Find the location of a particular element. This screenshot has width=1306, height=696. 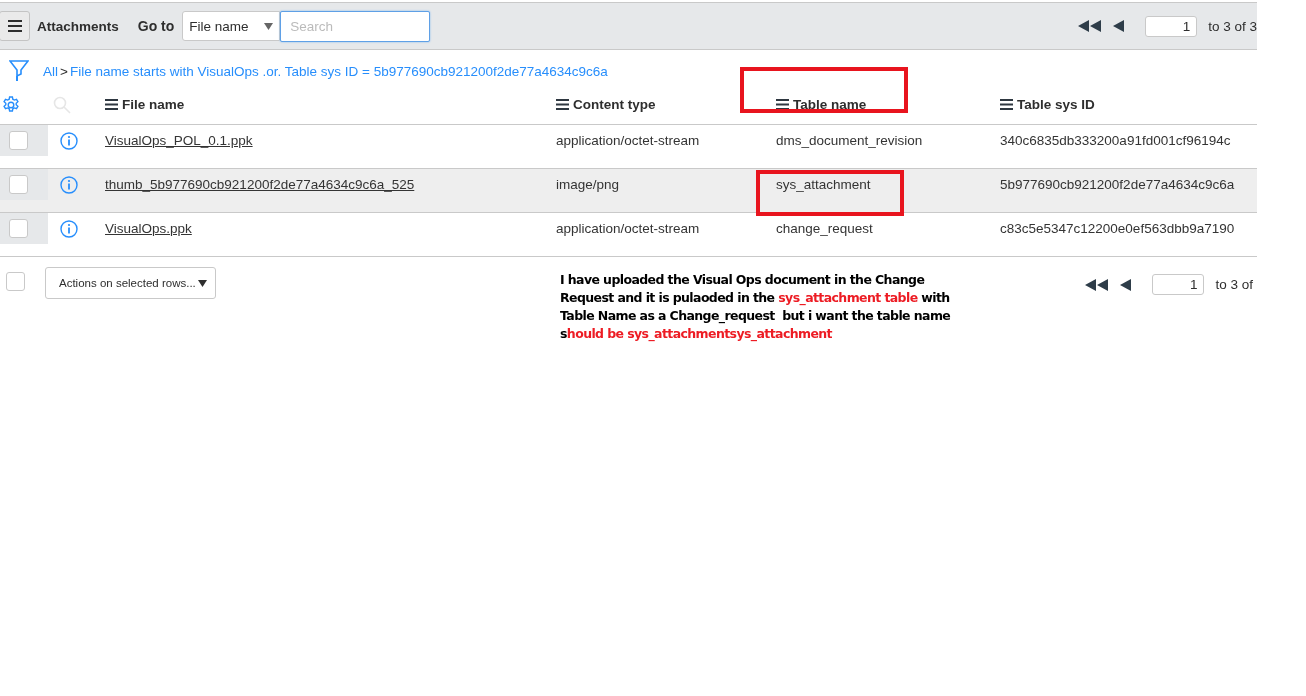

file-name-link: thumb_5b977690cb921200f2de77a4634c9c6a_525 is located at coordinates (260, 184).